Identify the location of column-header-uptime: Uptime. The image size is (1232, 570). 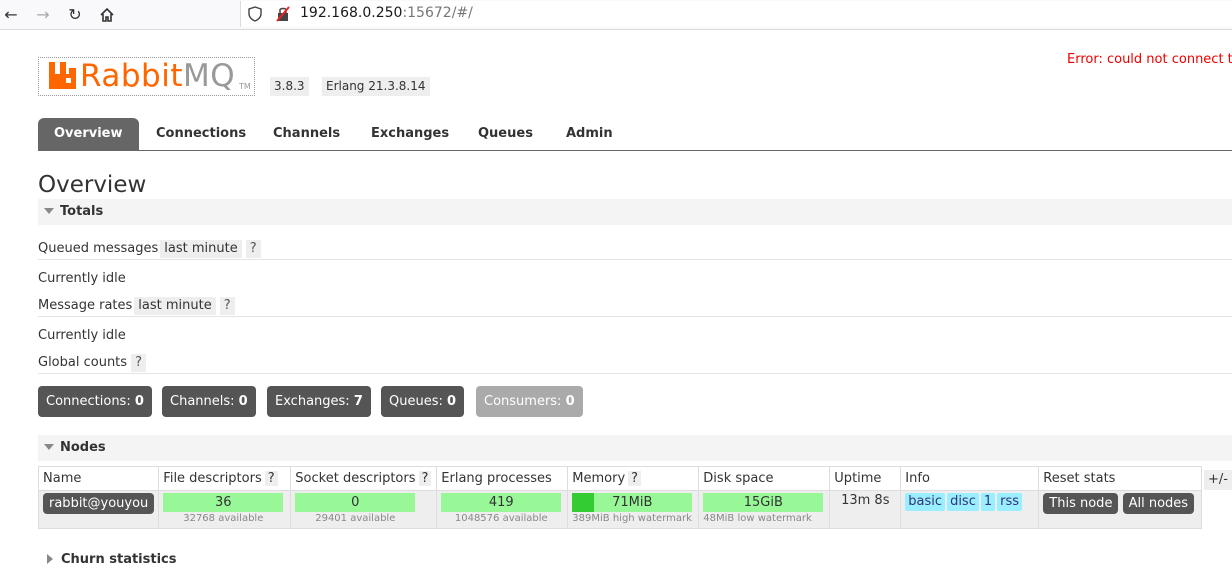
(865, 478).